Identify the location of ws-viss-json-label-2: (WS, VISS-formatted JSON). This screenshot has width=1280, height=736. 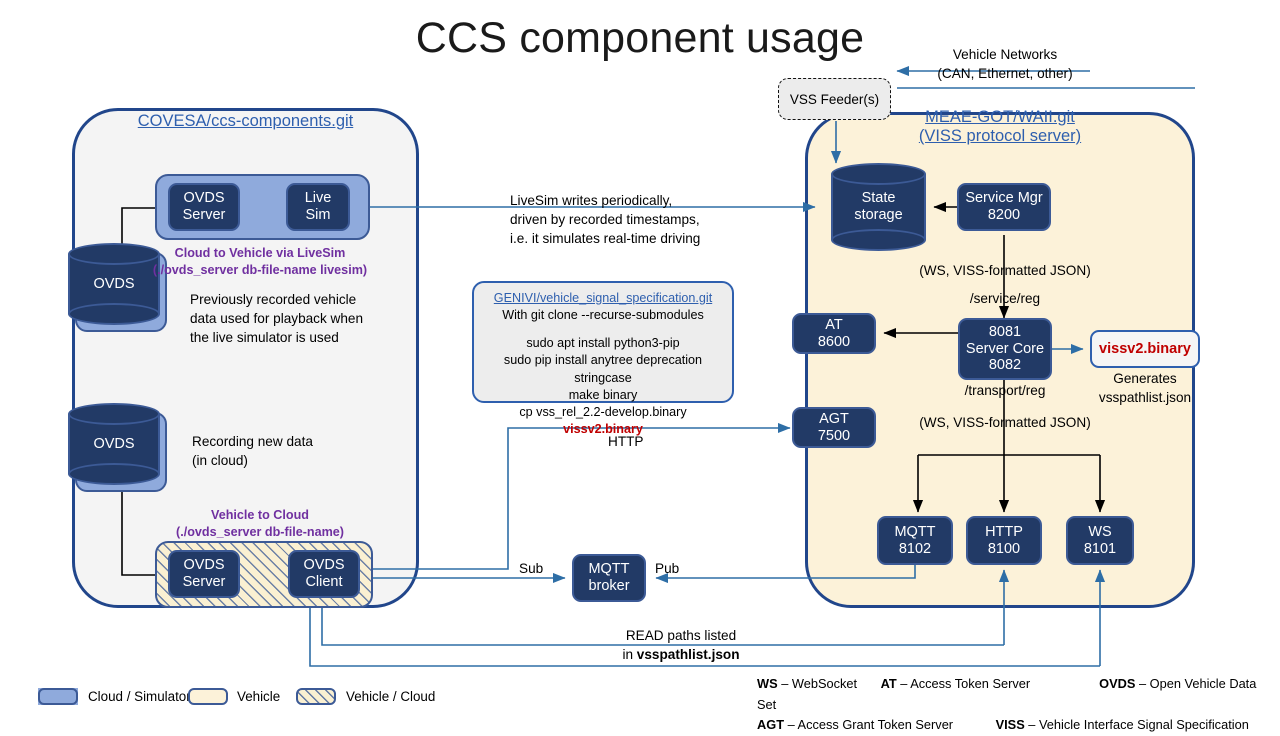
(1005, 422).